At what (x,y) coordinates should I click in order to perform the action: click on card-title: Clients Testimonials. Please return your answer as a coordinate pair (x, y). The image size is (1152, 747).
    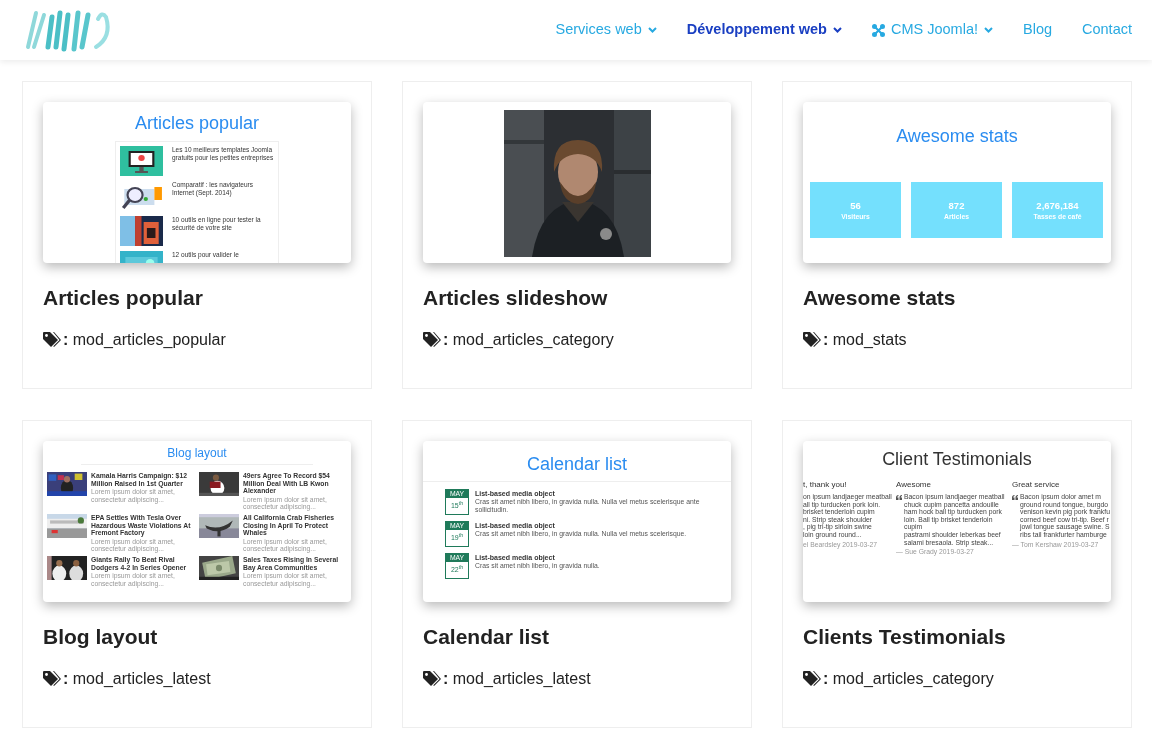
    Looking at the image, I should click on (905, 637).